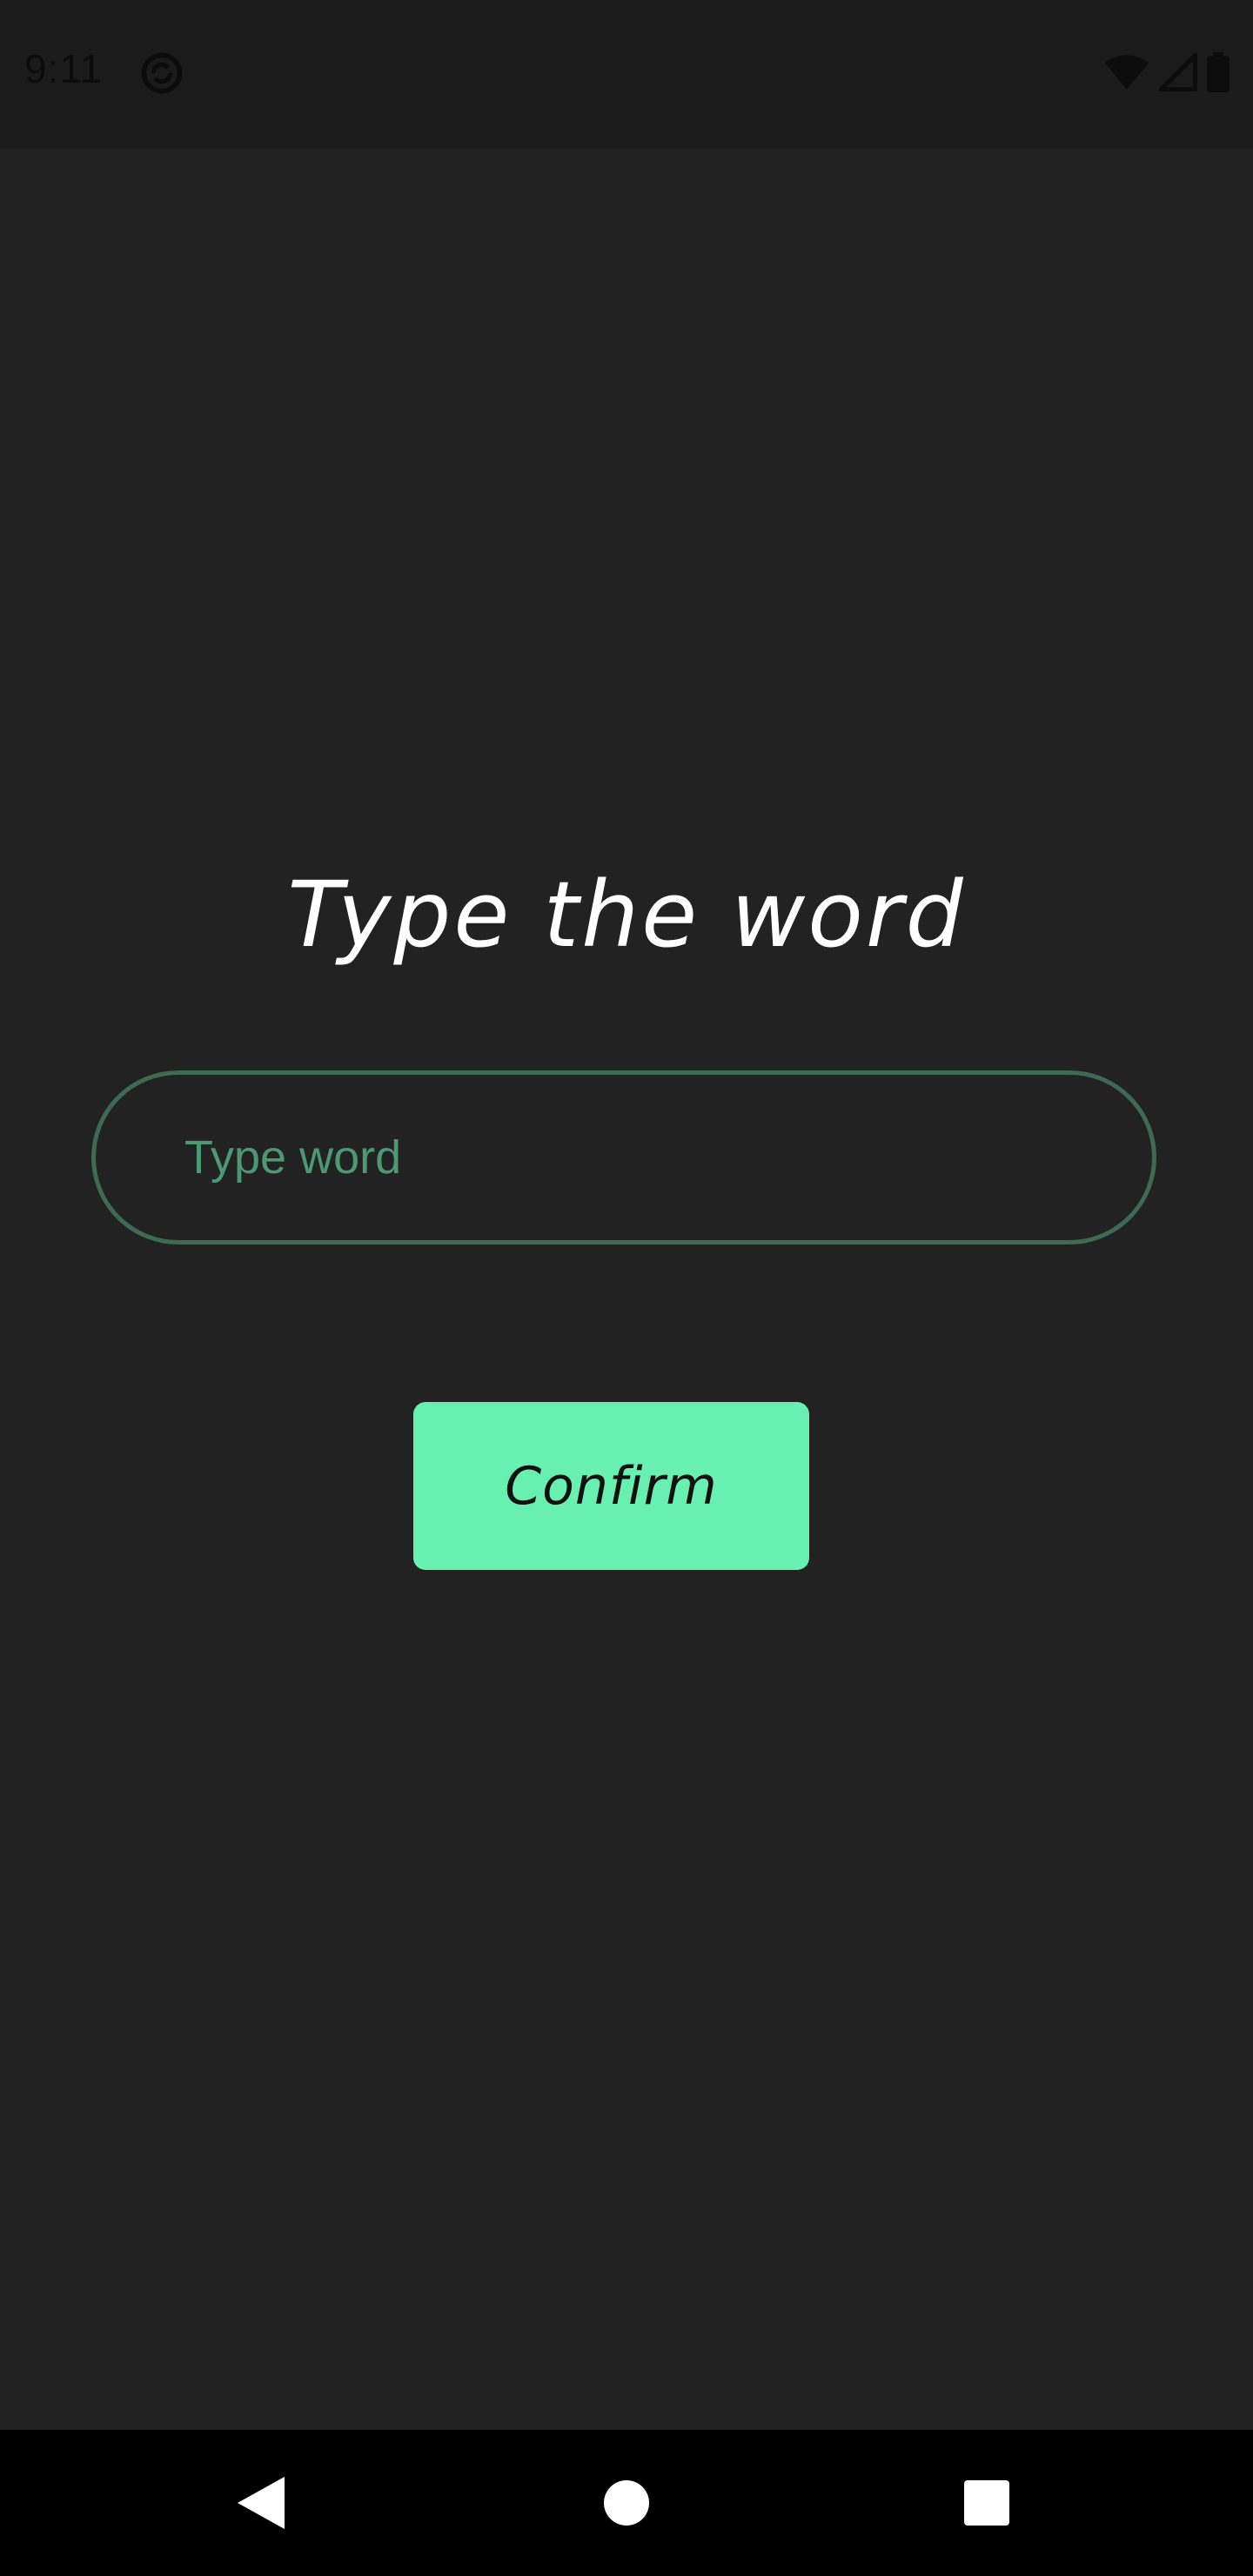 This screenshot has width=1253, height=2576. I want to click on recents-button, so click(987, 2503).